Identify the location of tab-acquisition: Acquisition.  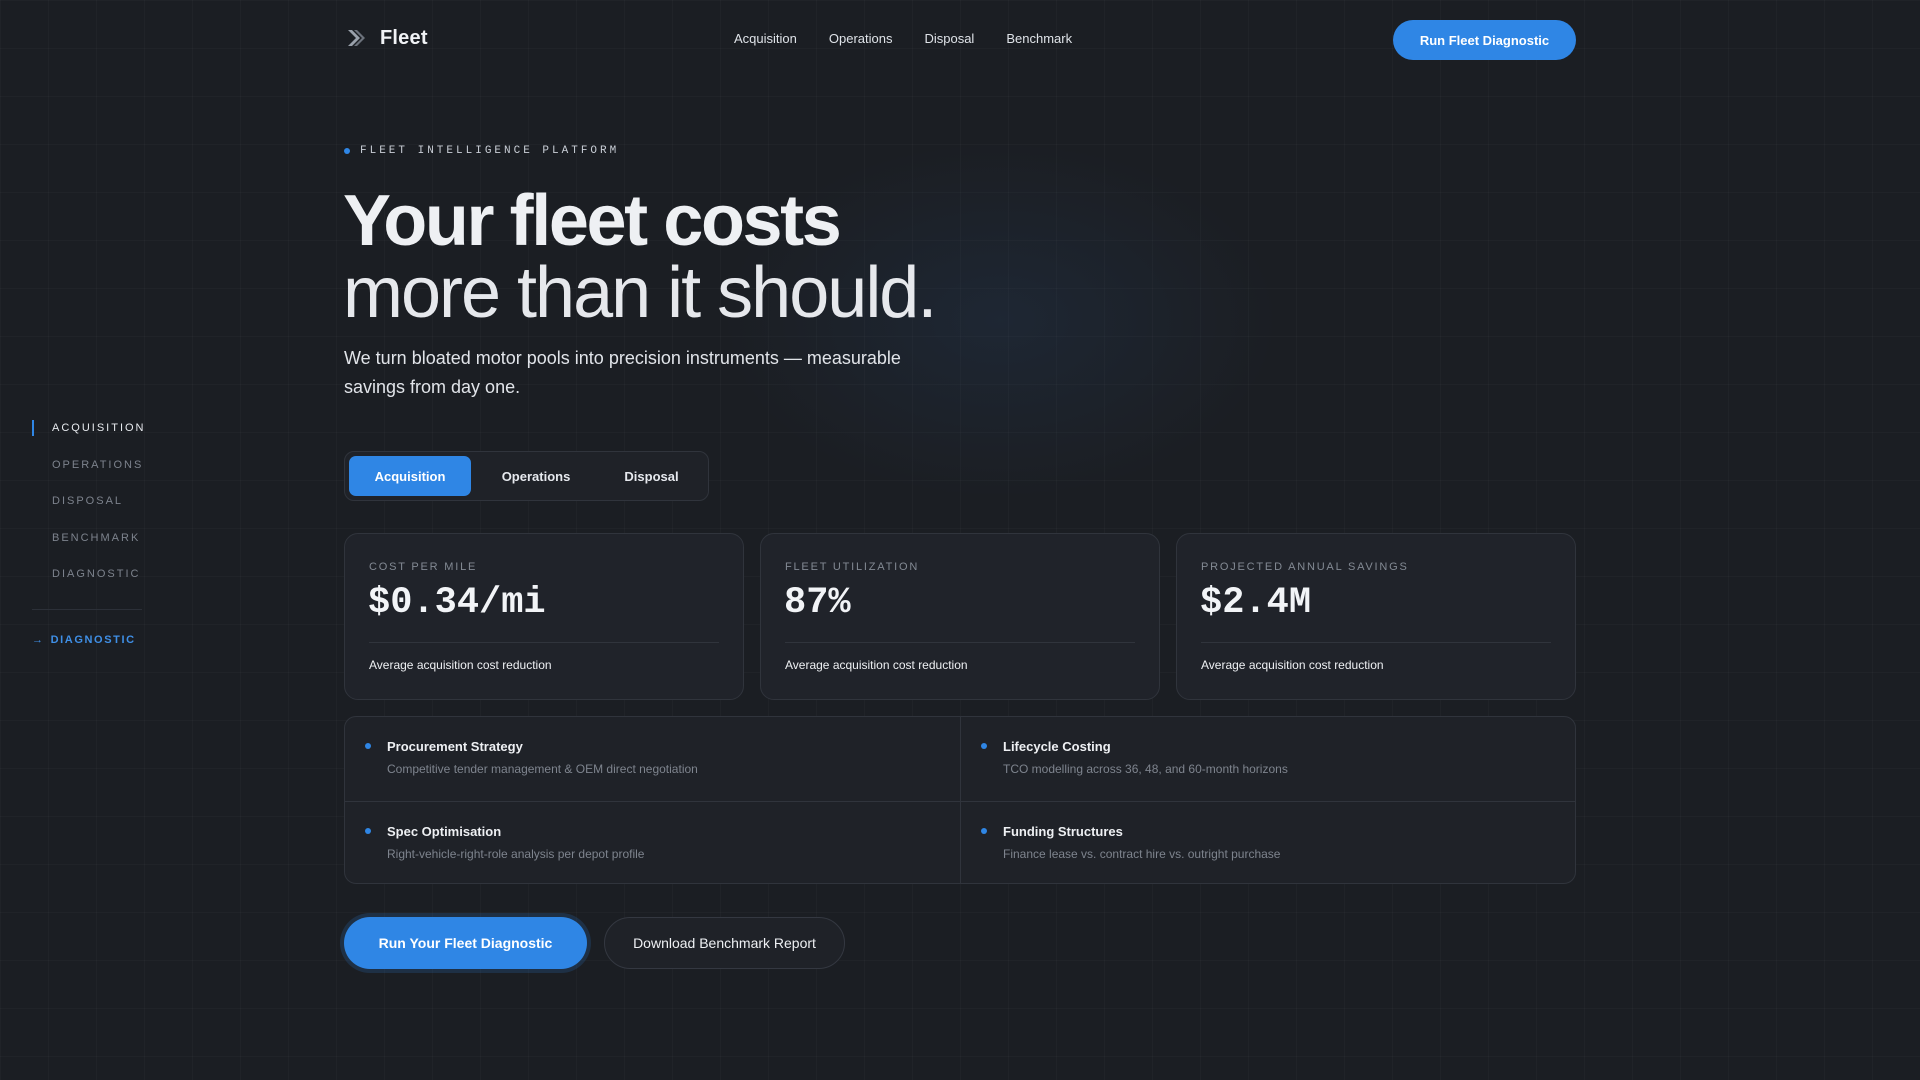
(410, 476).